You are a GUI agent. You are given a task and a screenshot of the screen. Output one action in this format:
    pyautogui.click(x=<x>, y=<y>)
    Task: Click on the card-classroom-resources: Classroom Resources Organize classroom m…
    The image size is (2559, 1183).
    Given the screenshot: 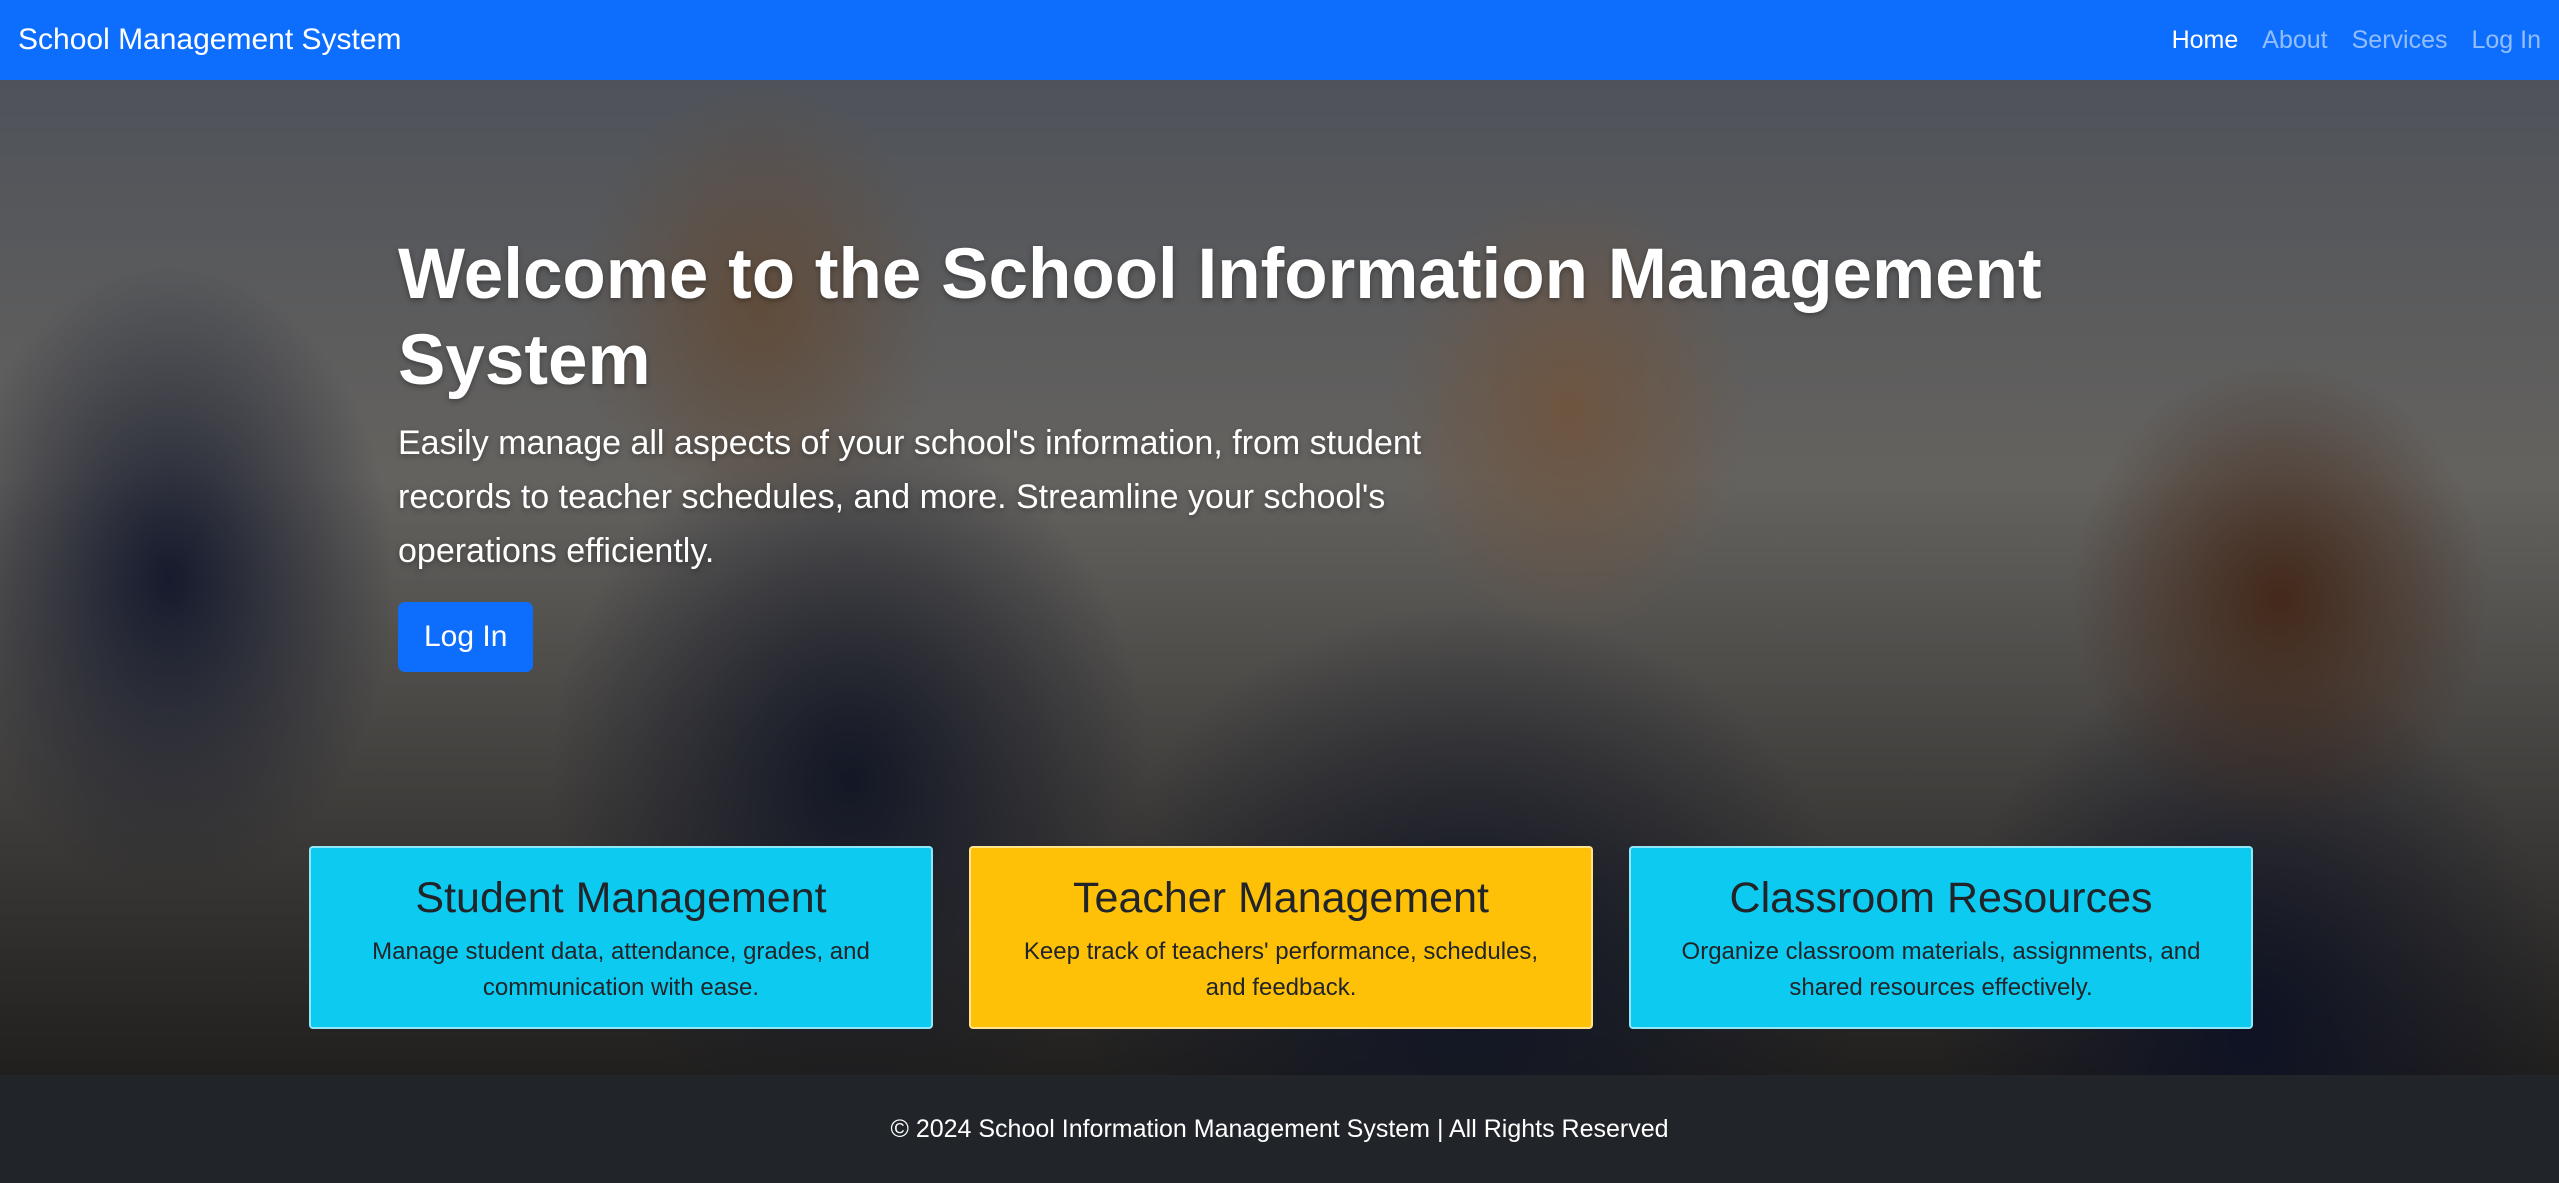 What is the action you would take?
    pyautogui.click(x=1941, y=937)
    